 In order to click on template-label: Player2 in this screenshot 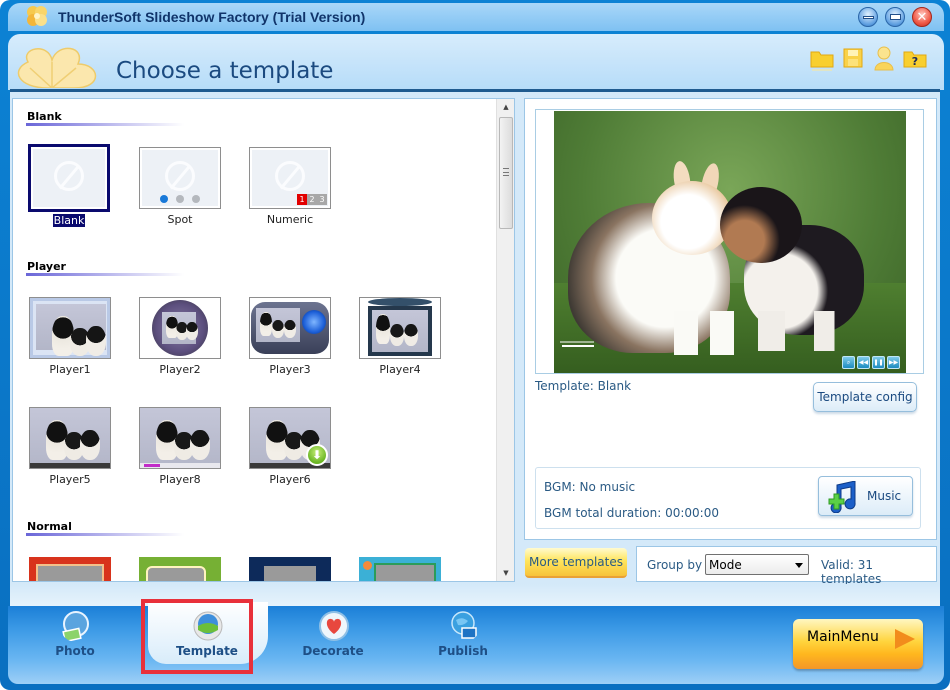, I will do `click(180, 369)`.